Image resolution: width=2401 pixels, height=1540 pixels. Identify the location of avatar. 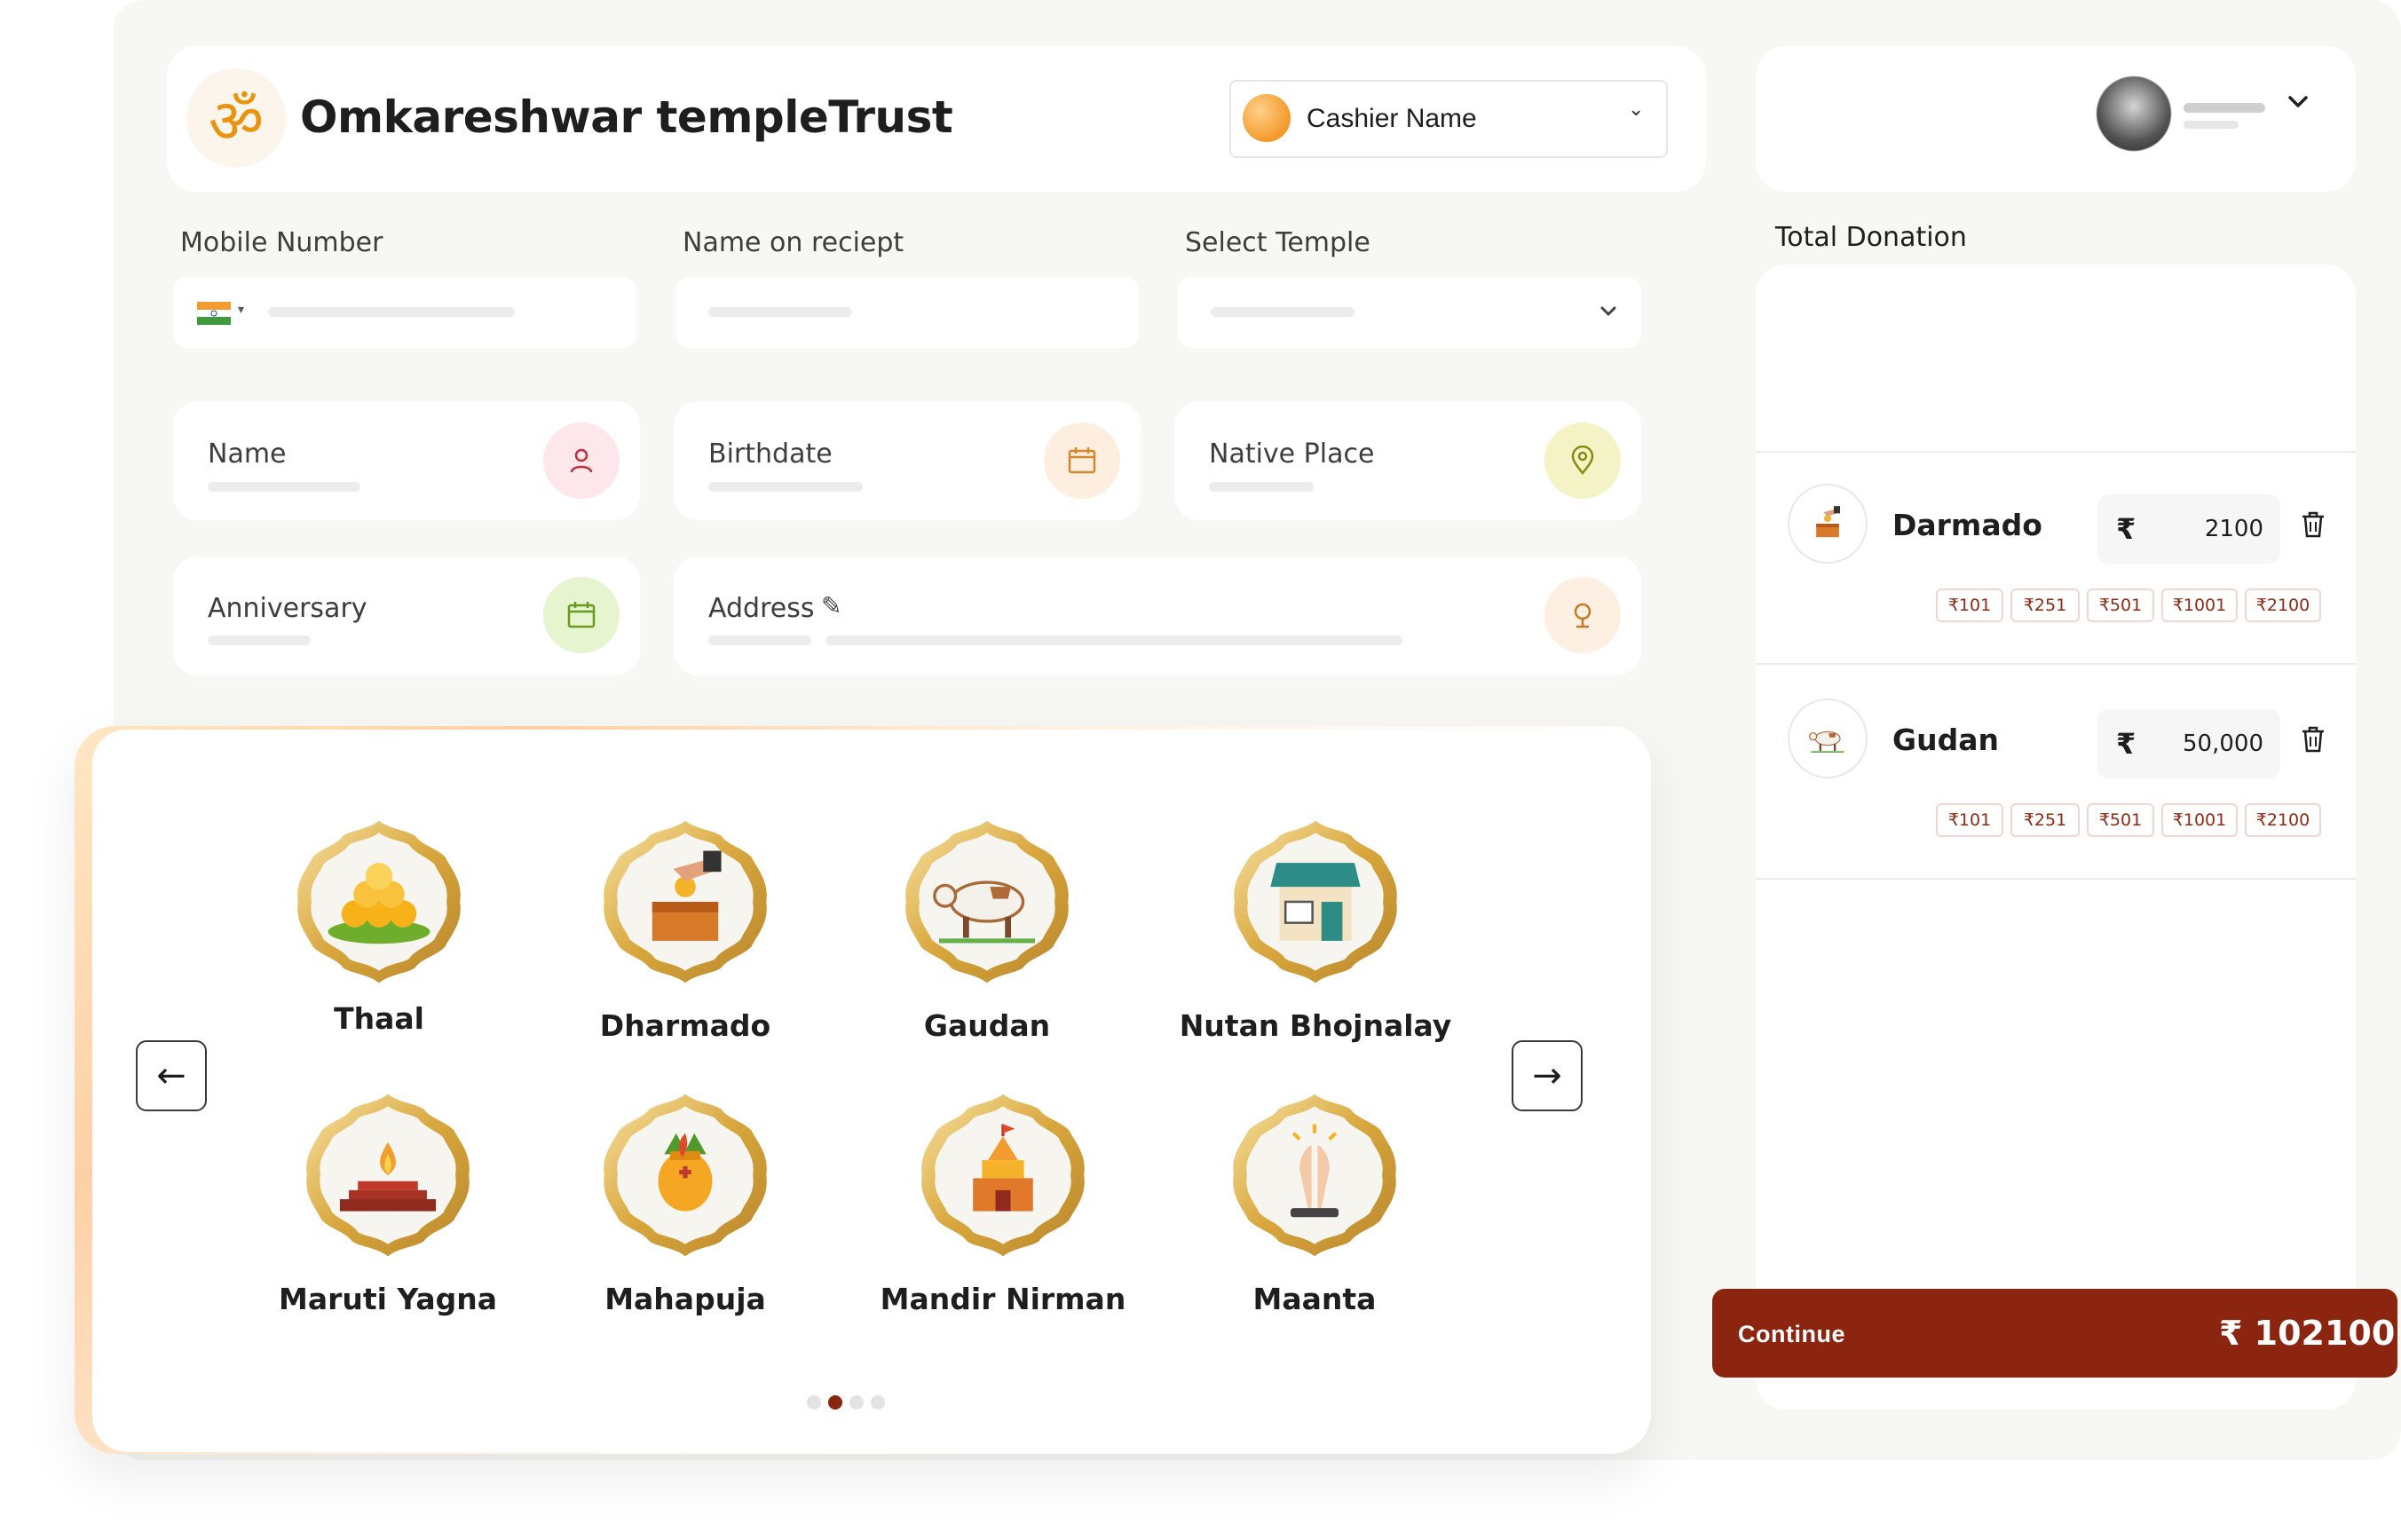
(2134, 113).